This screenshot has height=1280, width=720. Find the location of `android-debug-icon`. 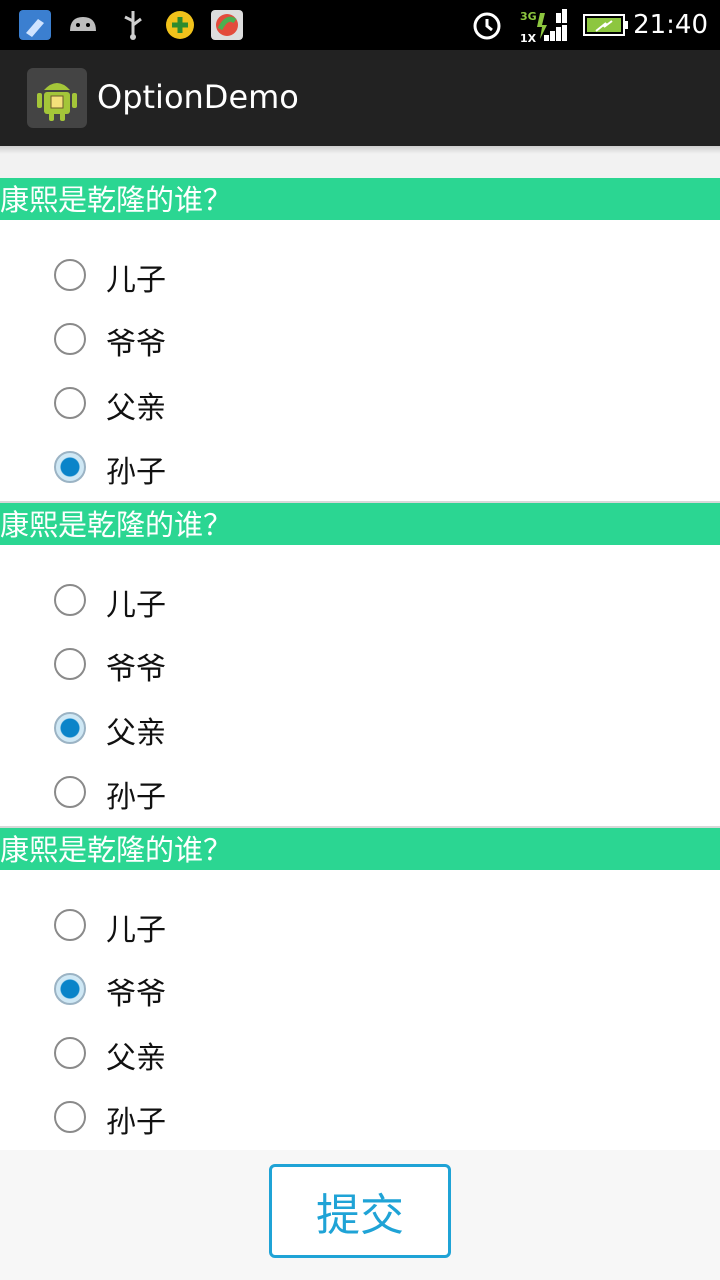

android-debug-icon is located at coordinates (83, 24).